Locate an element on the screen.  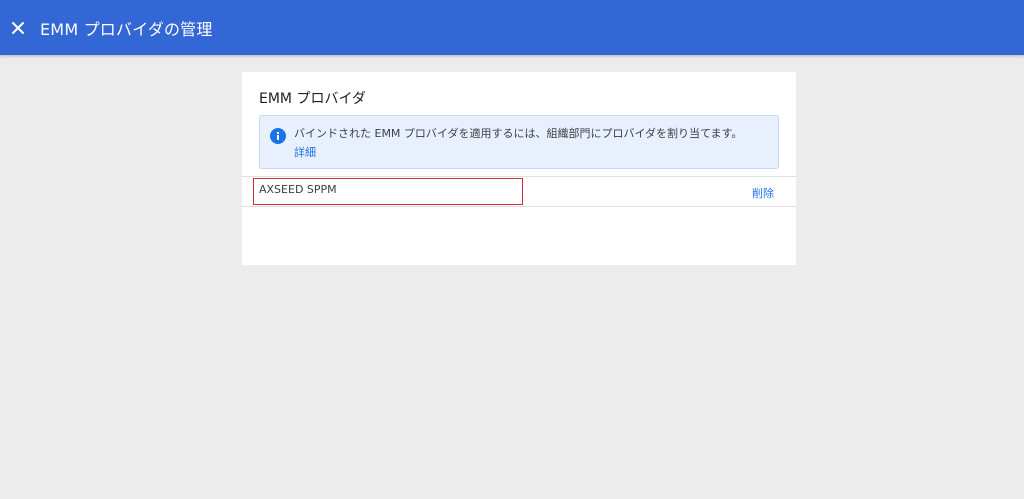
provider-name: AXSEED SPPM is located at coordinates (388, 191).